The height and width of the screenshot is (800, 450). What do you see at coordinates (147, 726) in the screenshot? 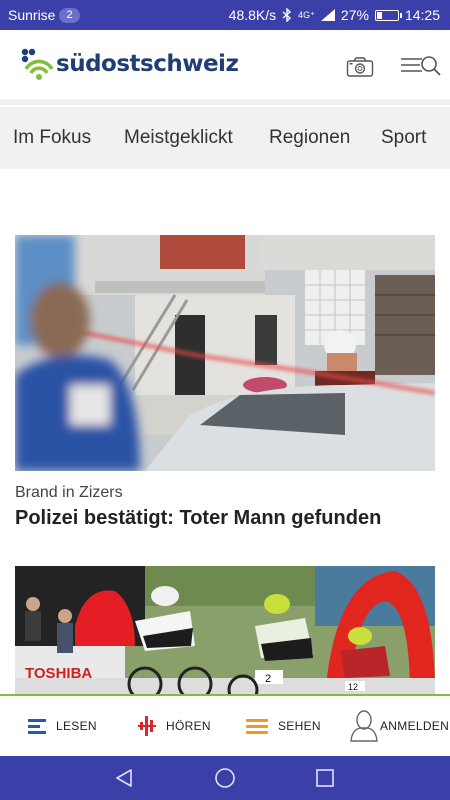
I see `listen-icon` at bounding box center [147, 726].